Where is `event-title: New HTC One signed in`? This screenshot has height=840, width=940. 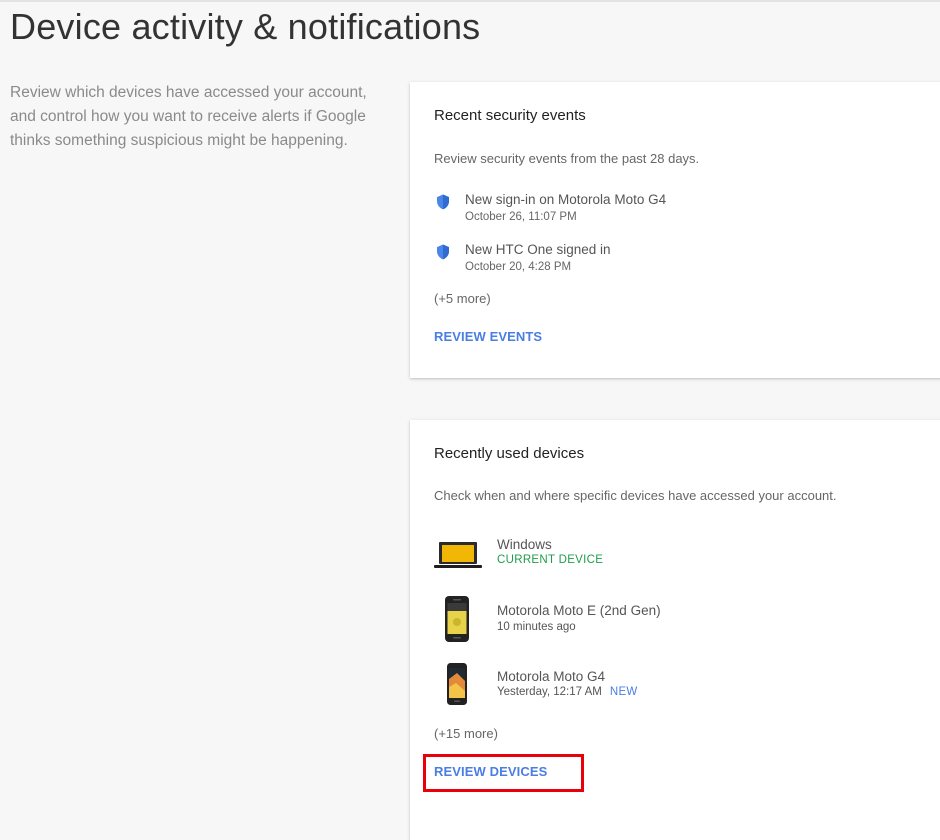
event-title: New HTC One signed in is located at coordinates (538, 249).